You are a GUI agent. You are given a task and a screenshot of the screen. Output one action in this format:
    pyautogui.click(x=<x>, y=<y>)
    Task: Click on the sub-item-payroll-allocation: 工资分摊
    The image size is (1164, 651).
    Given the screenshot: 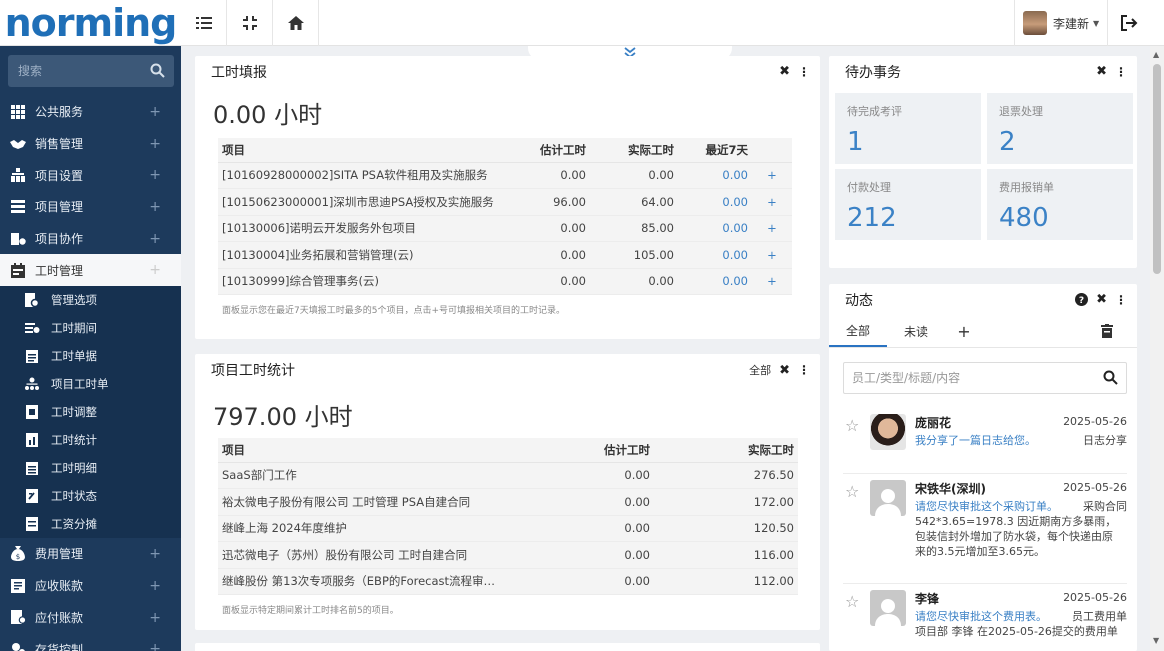 What is the action you would take?
    pyautogui.click(x=90, y=524)
    